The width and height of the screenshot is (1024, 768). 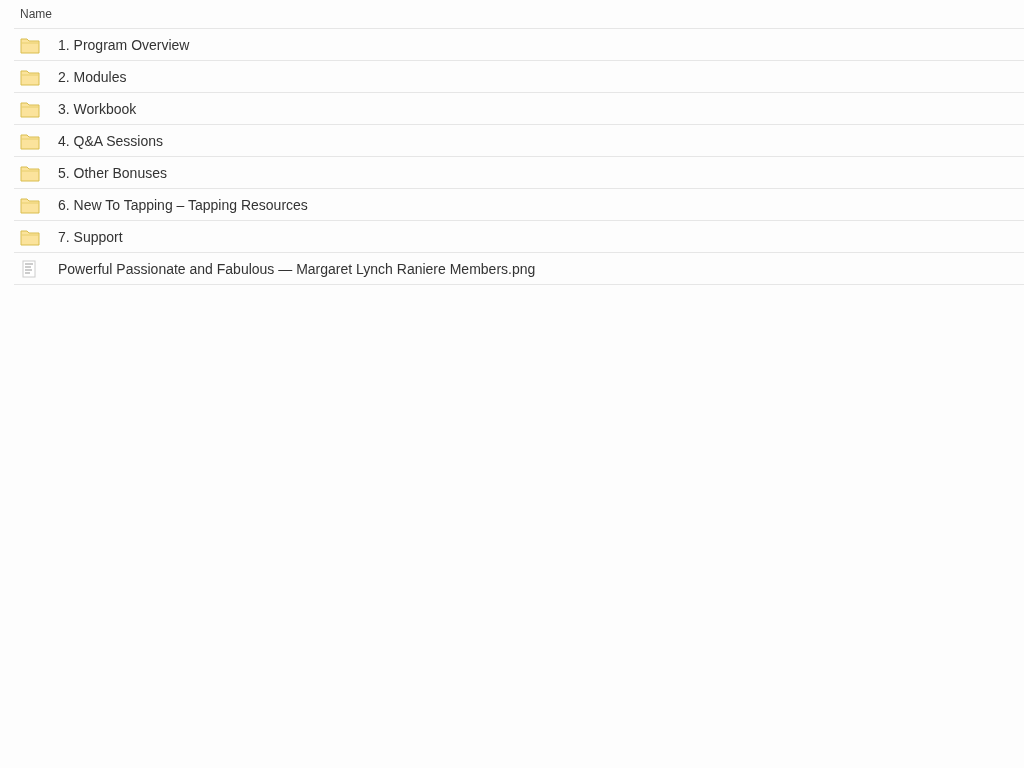 I want to click on folder-name: 5. Other Bonuses, so click(x=112, y=172).